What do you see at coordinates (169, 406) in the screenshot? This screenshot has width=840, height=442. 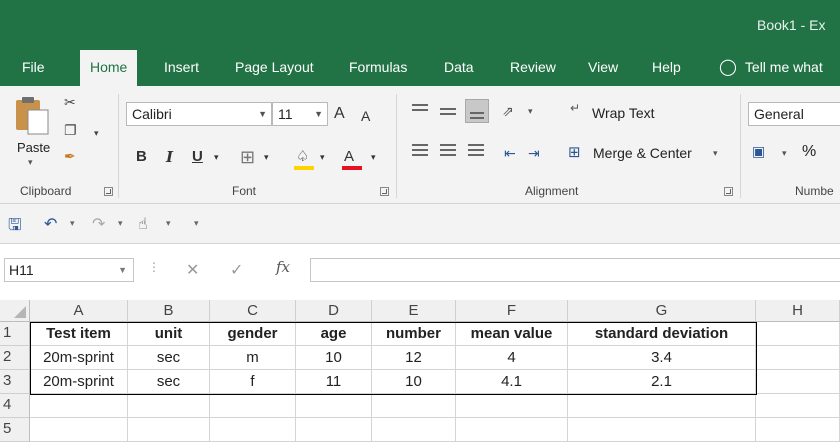 I see `cell-b4` at bounding box center [169, 406].